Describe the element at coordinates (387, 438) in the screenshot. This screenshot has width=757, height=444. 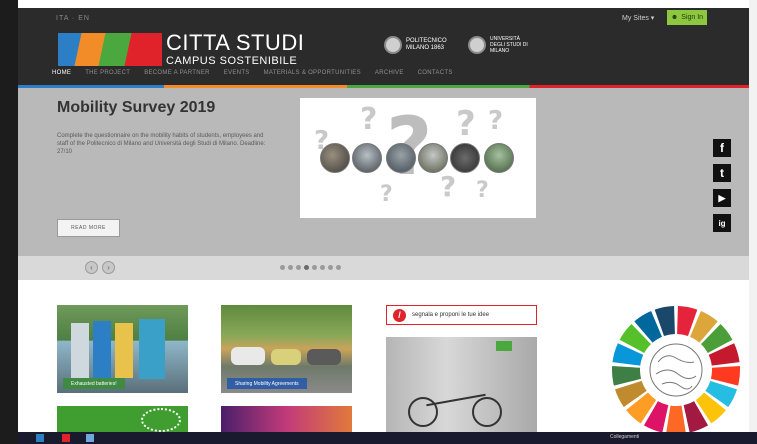
I see `os-taskbar: Collegamenti` at that location.